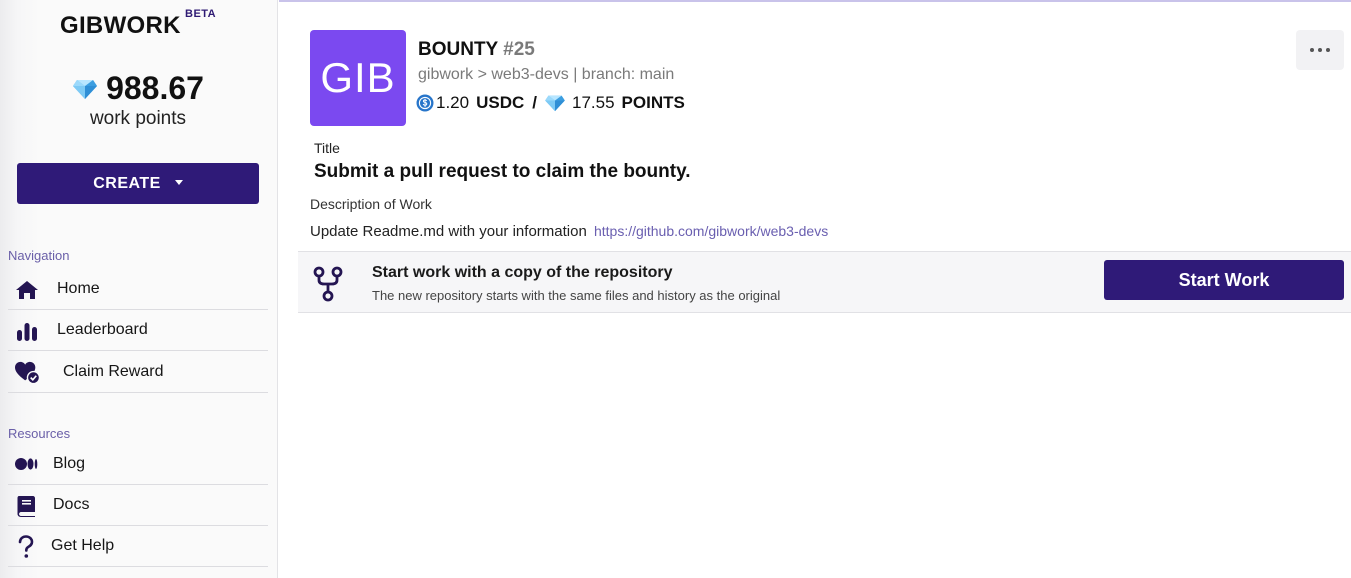 The height and width of the screenshot is (578, 1351). I want to click on bounty-number: #25, so click(519, 49).